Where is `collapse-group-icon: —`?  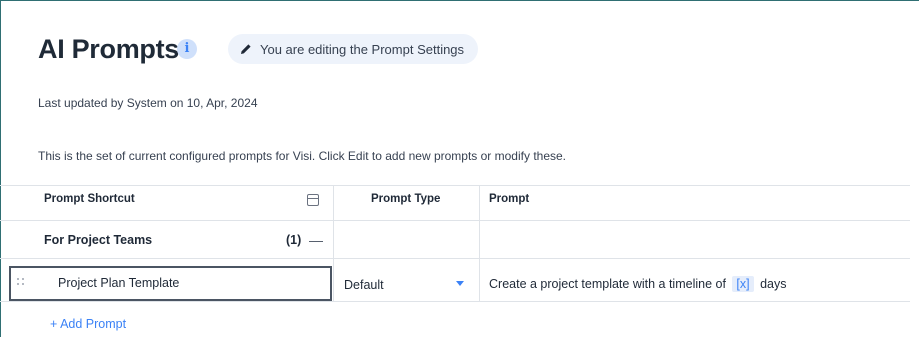 collapse-group-icon: — is located at coordinates (316, 240).